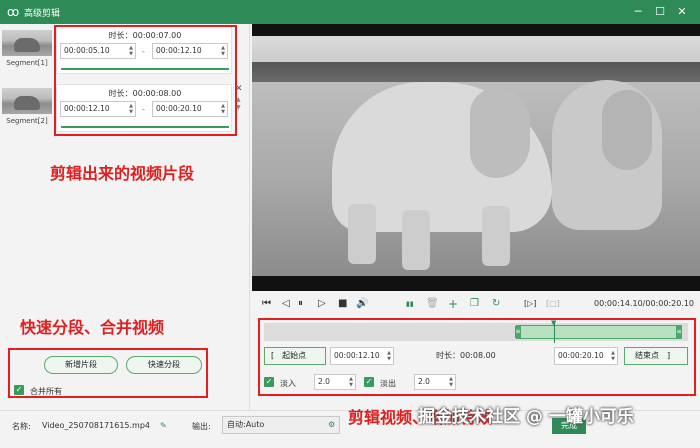  I want to click on playhead-marker-icon: ▼, so click(553, 323).